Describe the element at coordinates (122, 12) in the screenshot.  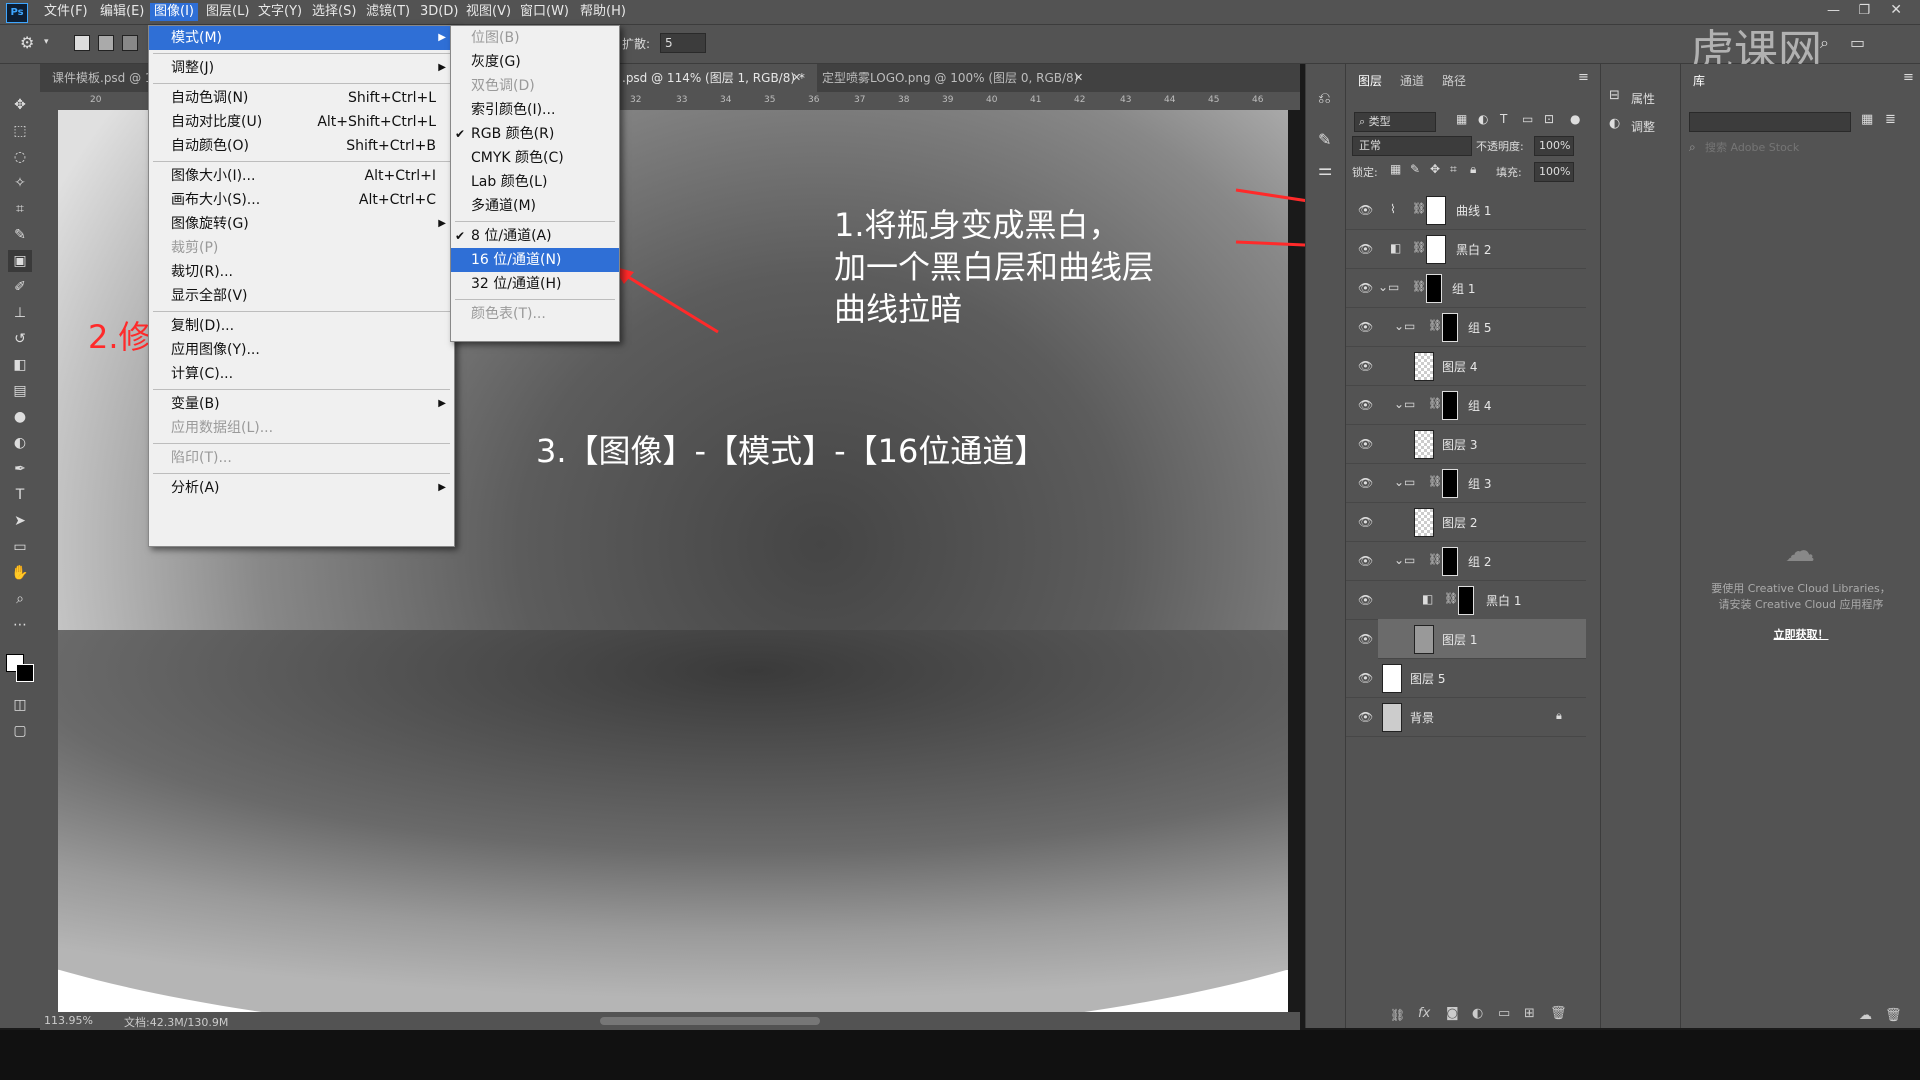
I see `menu-edit: 编辑(E)` at that location.